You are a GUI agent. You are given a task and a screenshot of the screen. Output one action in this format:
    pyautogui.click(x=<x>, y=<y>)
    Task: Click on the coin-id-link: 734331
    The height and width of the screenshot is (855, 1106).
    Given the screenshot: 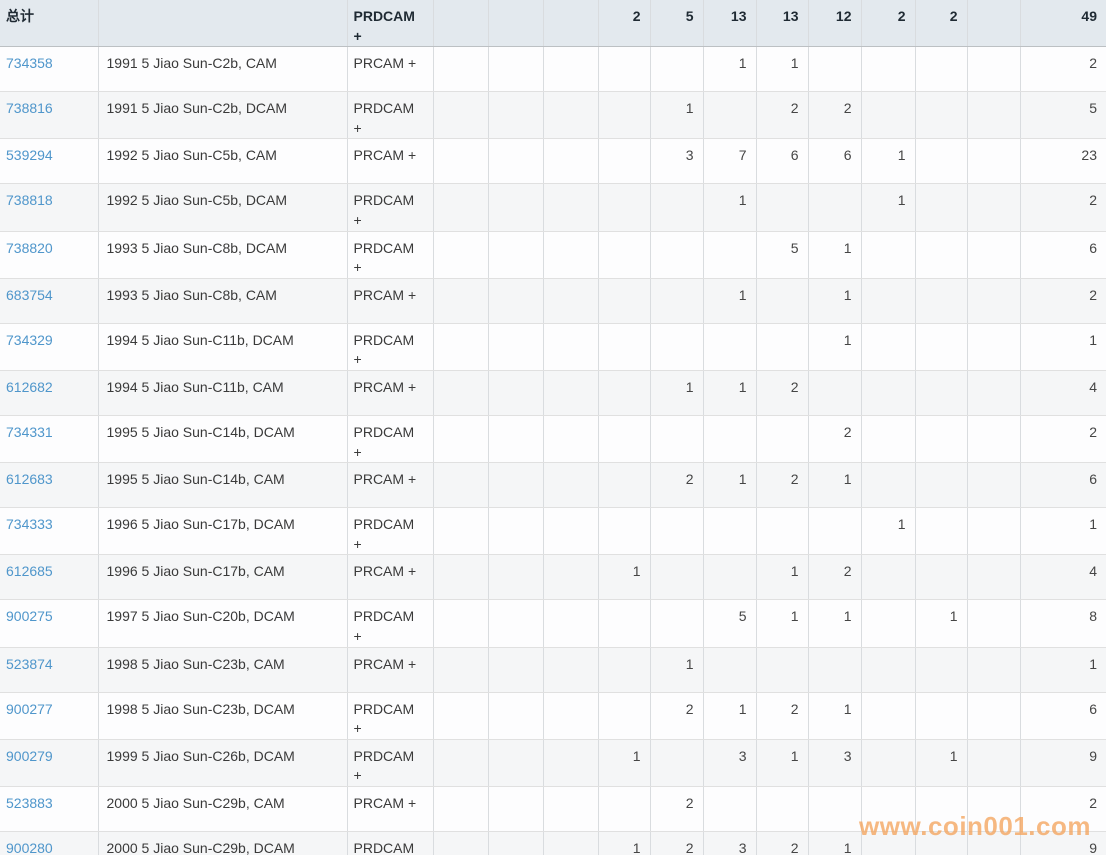 What is the action you would take?
    pyautogui.click(x=29, y=432)
    